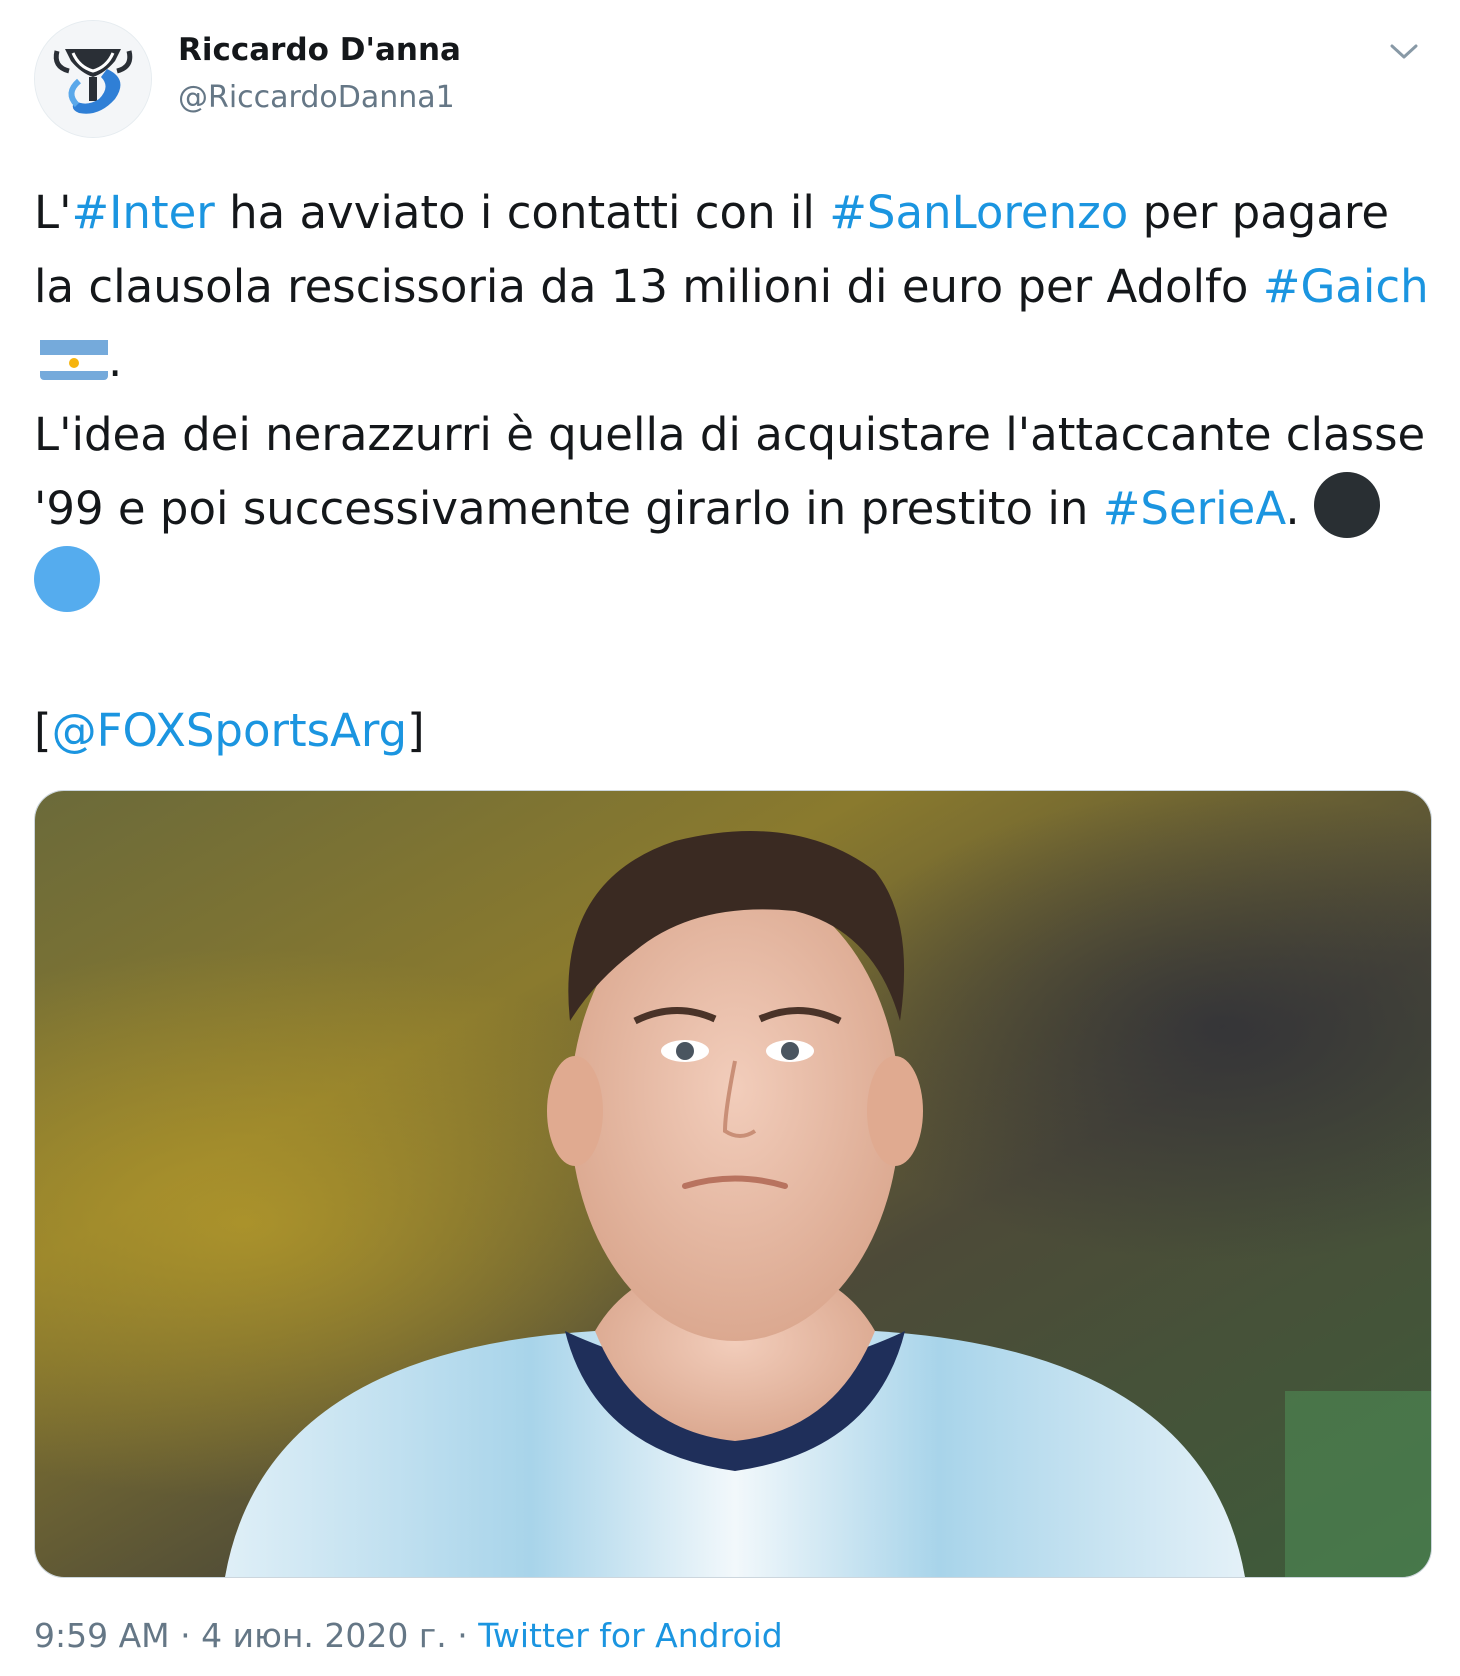  What do you see at coordinates (734, 731) in the screenshot?
I see `tweet-paragraph-3: [@FOXSportsArg]` at bounding box center [734, 731].